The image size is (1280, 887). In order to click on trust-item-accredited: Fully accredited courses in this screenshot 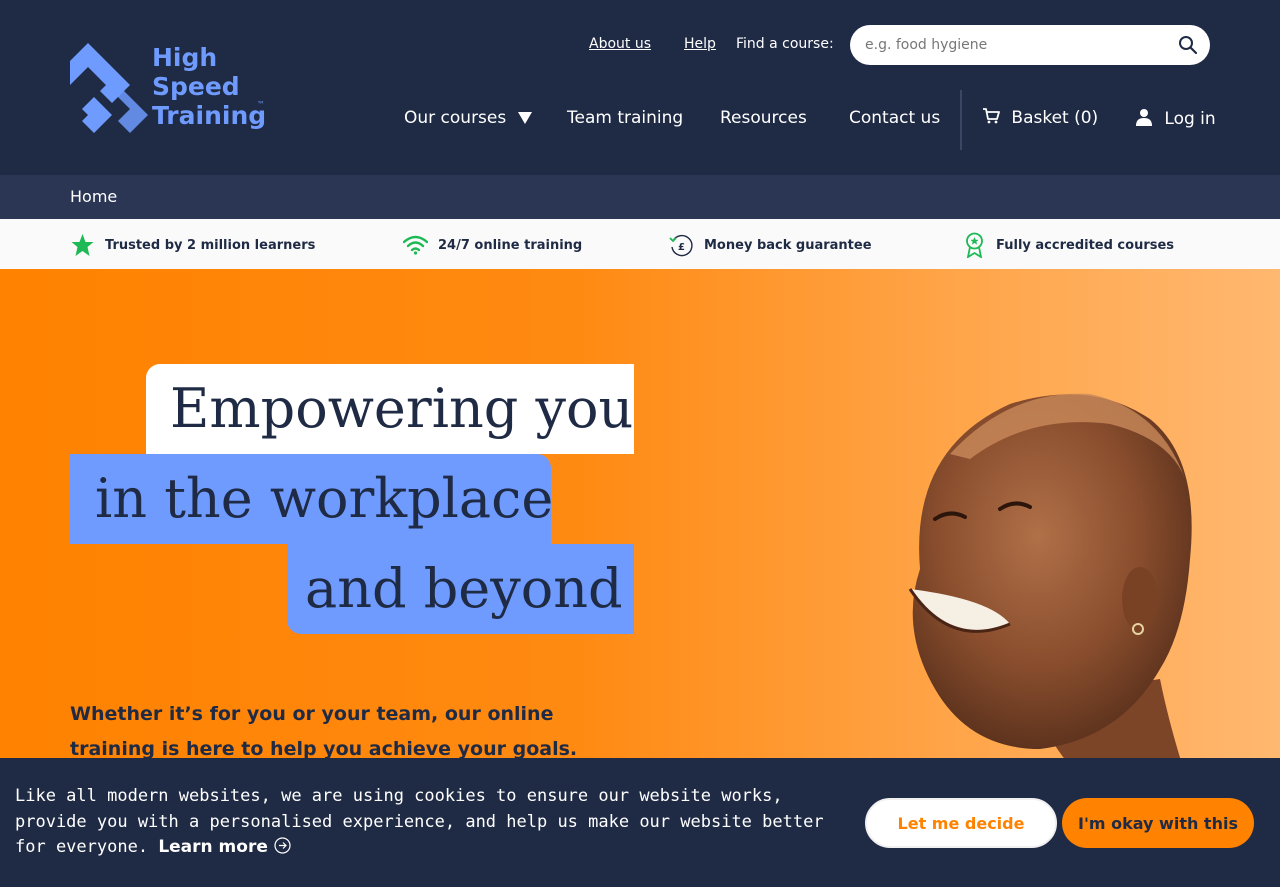, I will do `click(1069, 245)`.